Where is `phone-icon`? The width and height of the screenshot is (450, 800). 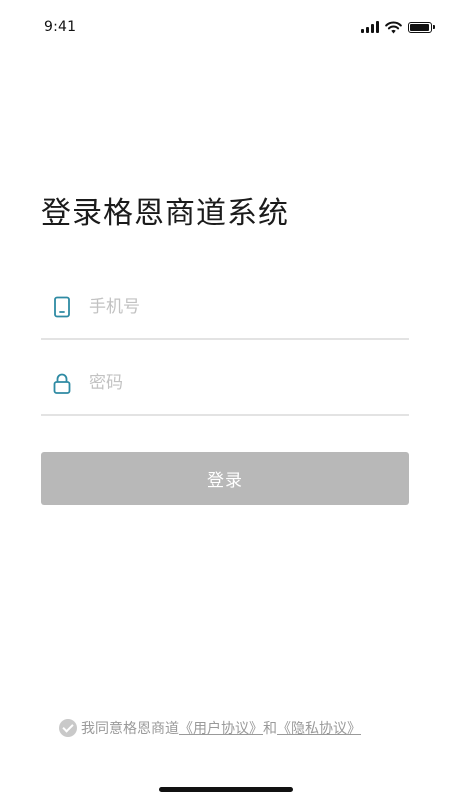
phone-icon is located at coordinates (62, 307).